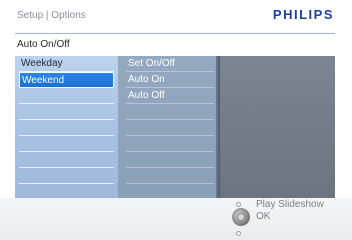 Image resolution: width=352 pixels, height=240 pixels. What do you see at coordinates (241, 217) in the screenshot?
I see `ok-button-icon` at bounding box center [241, 217].